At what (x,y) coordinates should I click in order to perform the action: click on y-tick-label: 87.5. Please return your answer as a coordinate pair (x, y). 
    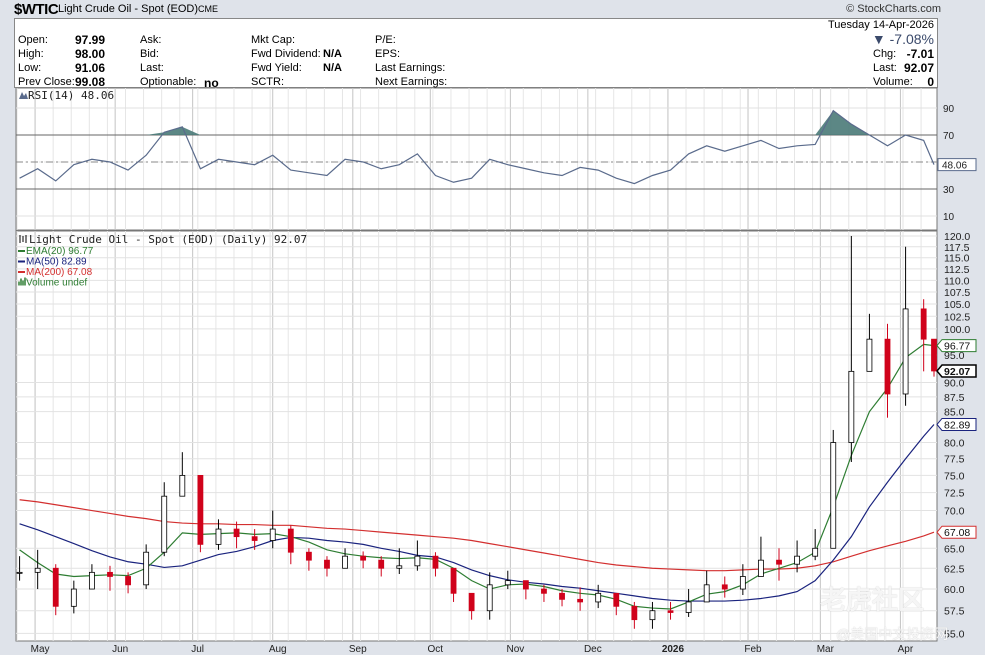
    Looking at the image, I should click on (954, 398).